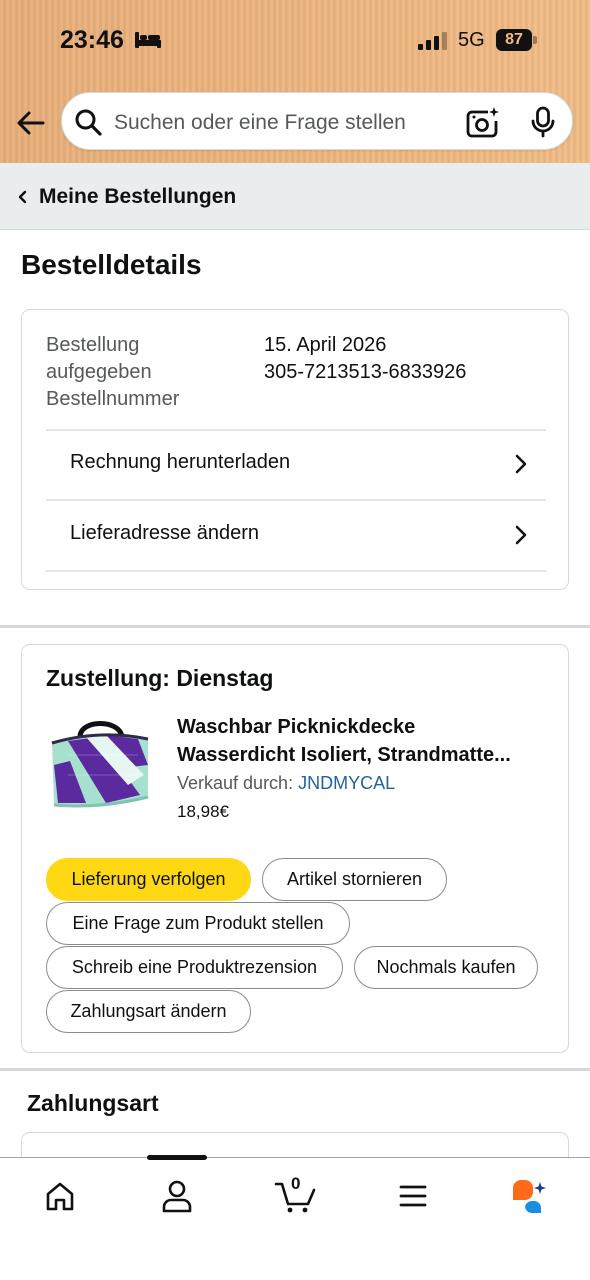  I want to click on divider, so click(296, 571).